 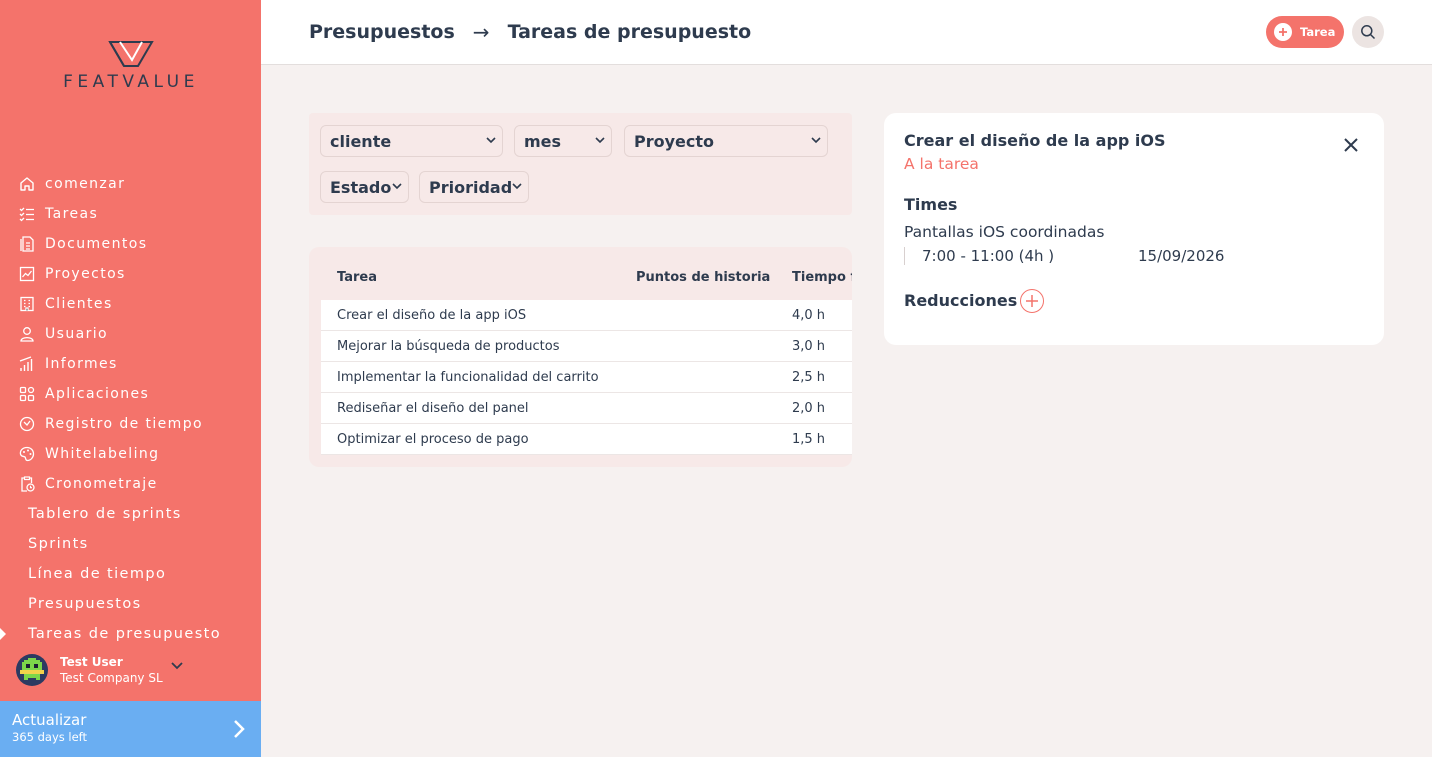 What do you see at coordinates (111, 678) in the screenshot?
I see `user-company: Test Company SL` at bounding box center [111, 678].